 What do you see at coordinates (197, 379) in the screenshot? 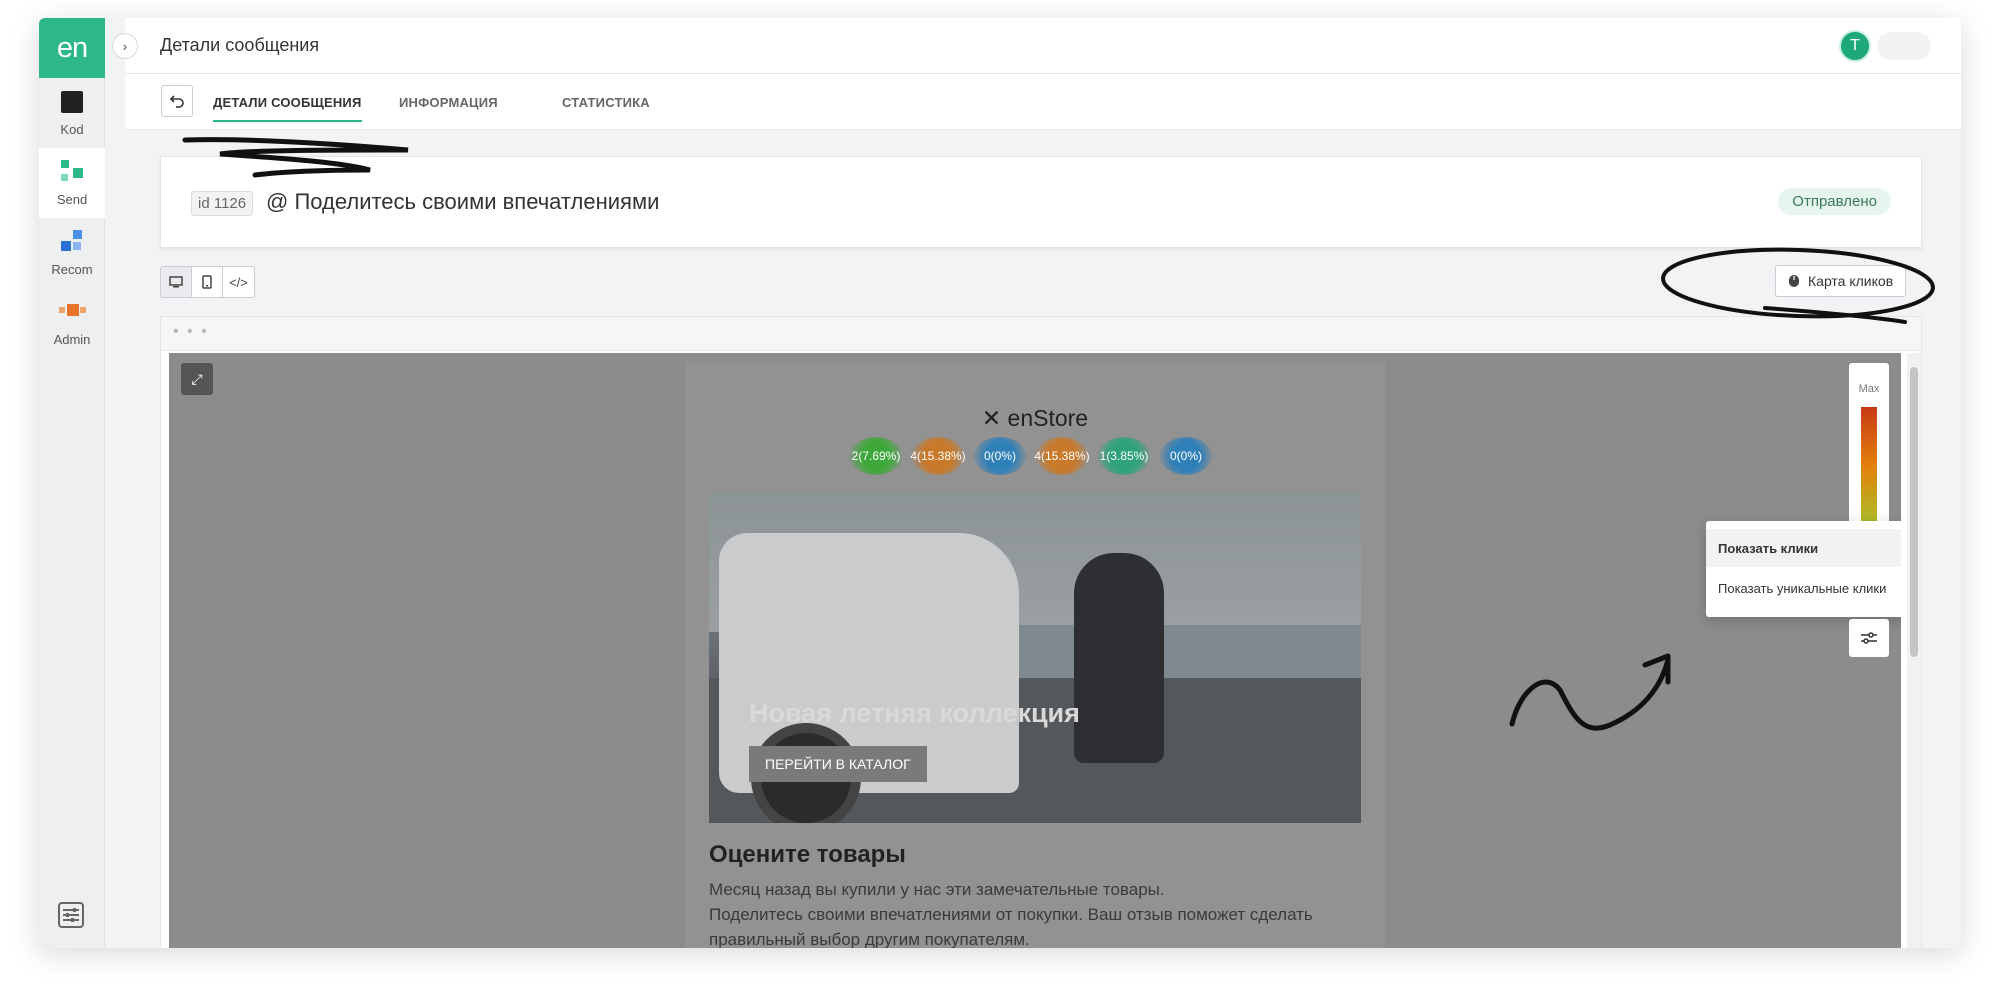
I see `expand-icon: ⤢` at bounding box center [197, 379].